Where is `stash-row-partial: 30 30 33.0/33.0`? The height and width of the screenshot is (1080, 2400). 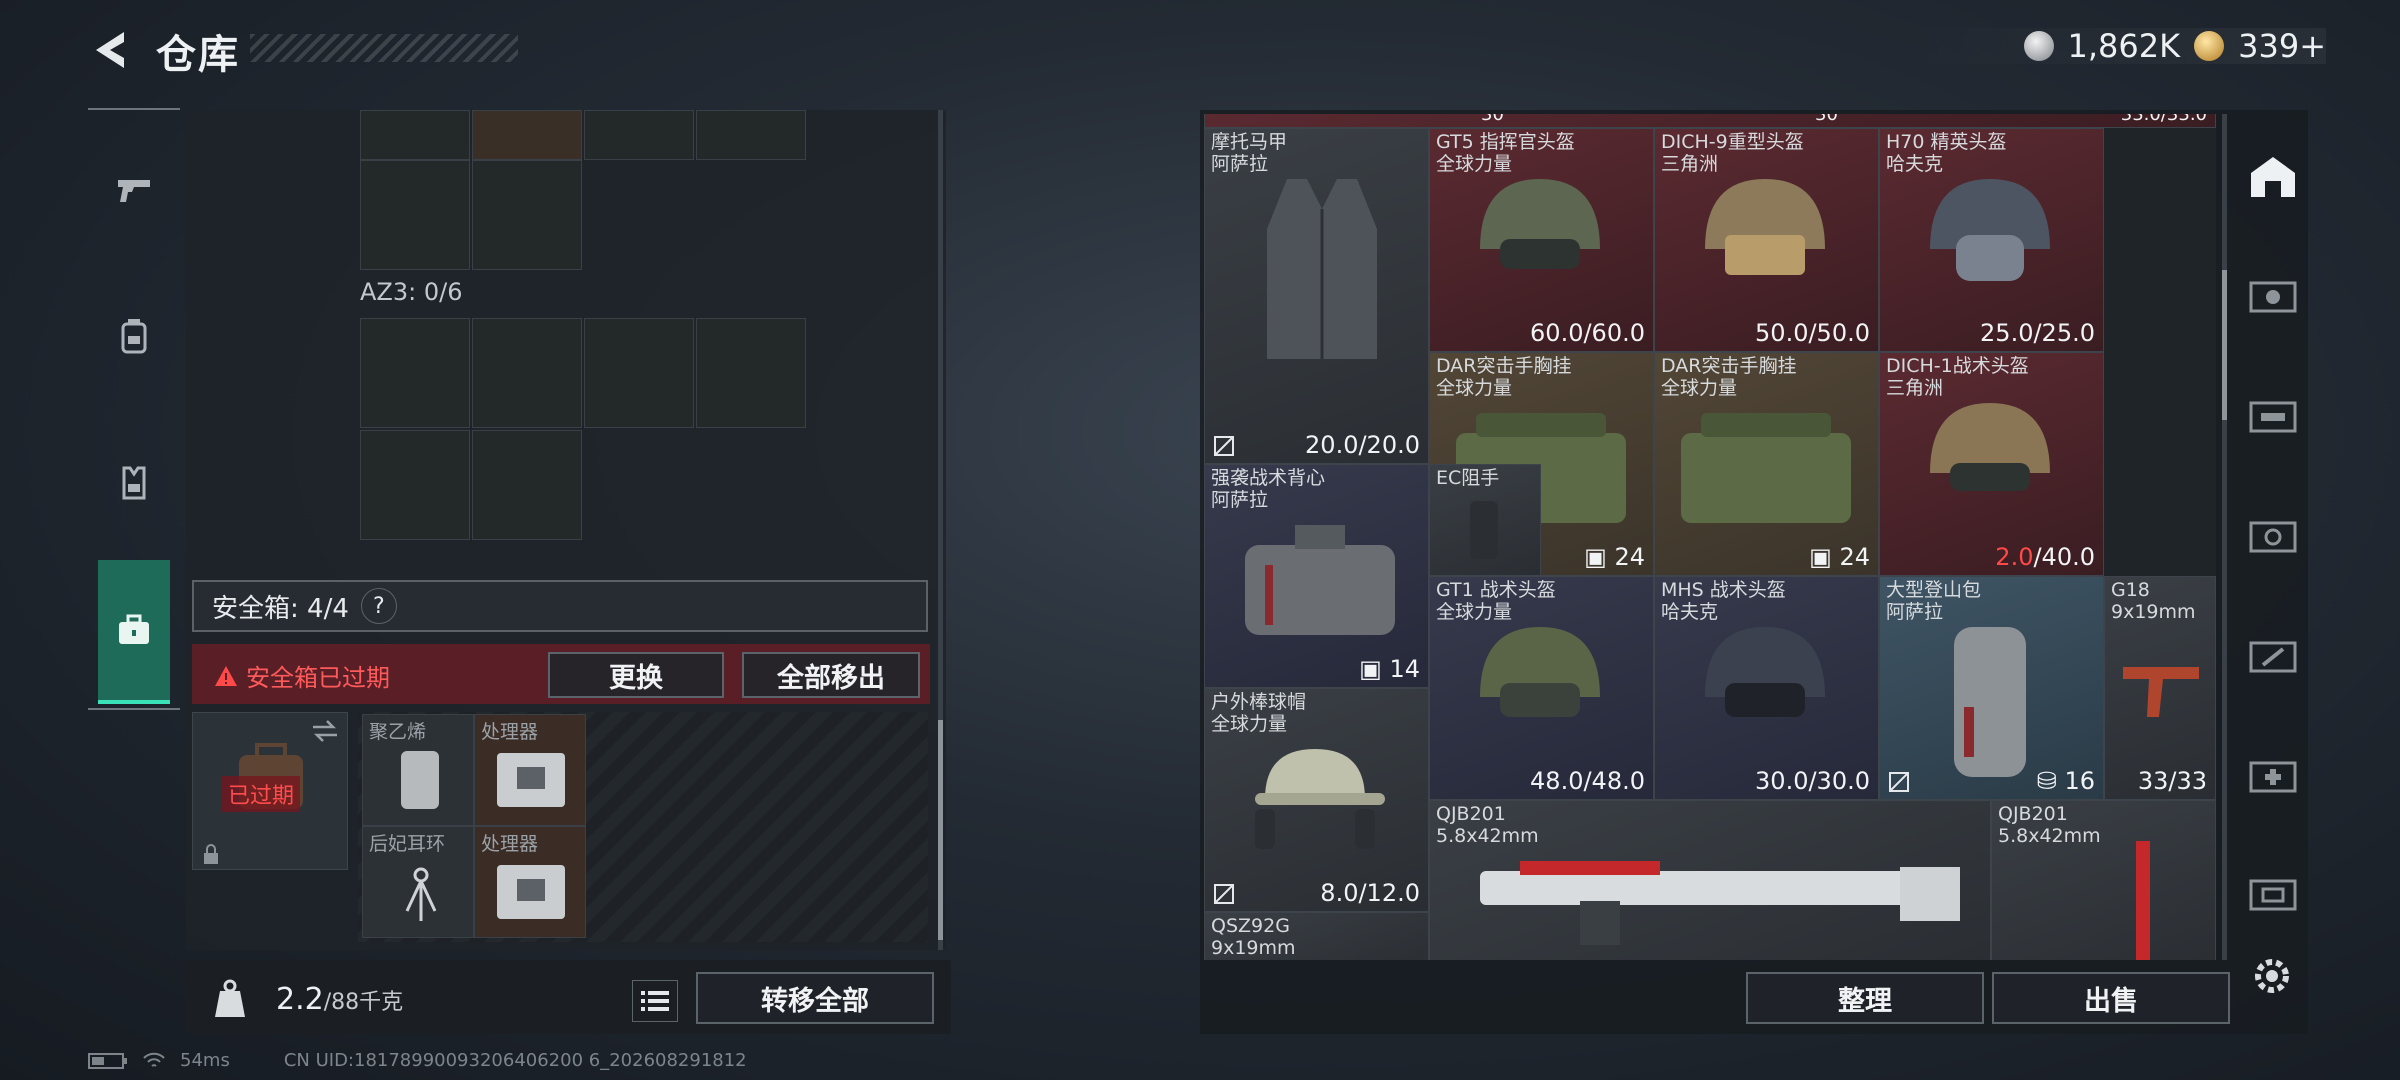
stash-row-partial: 30 30 33.0/33.0 is located at coordinates (1710, 121).